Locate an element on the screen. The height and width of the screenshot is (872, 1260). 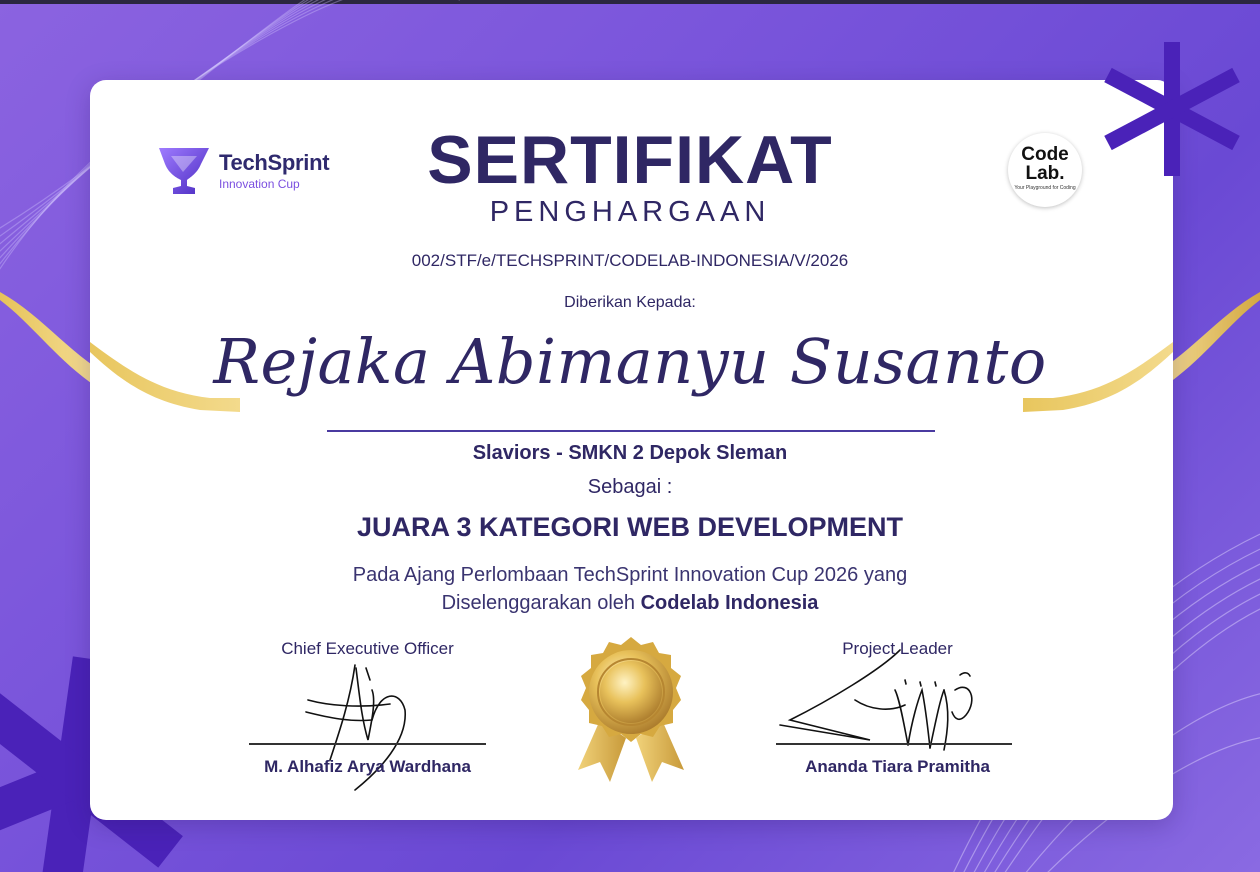
techsprint-subtitle: Innovation Cup is located at coordinates (259, 184).